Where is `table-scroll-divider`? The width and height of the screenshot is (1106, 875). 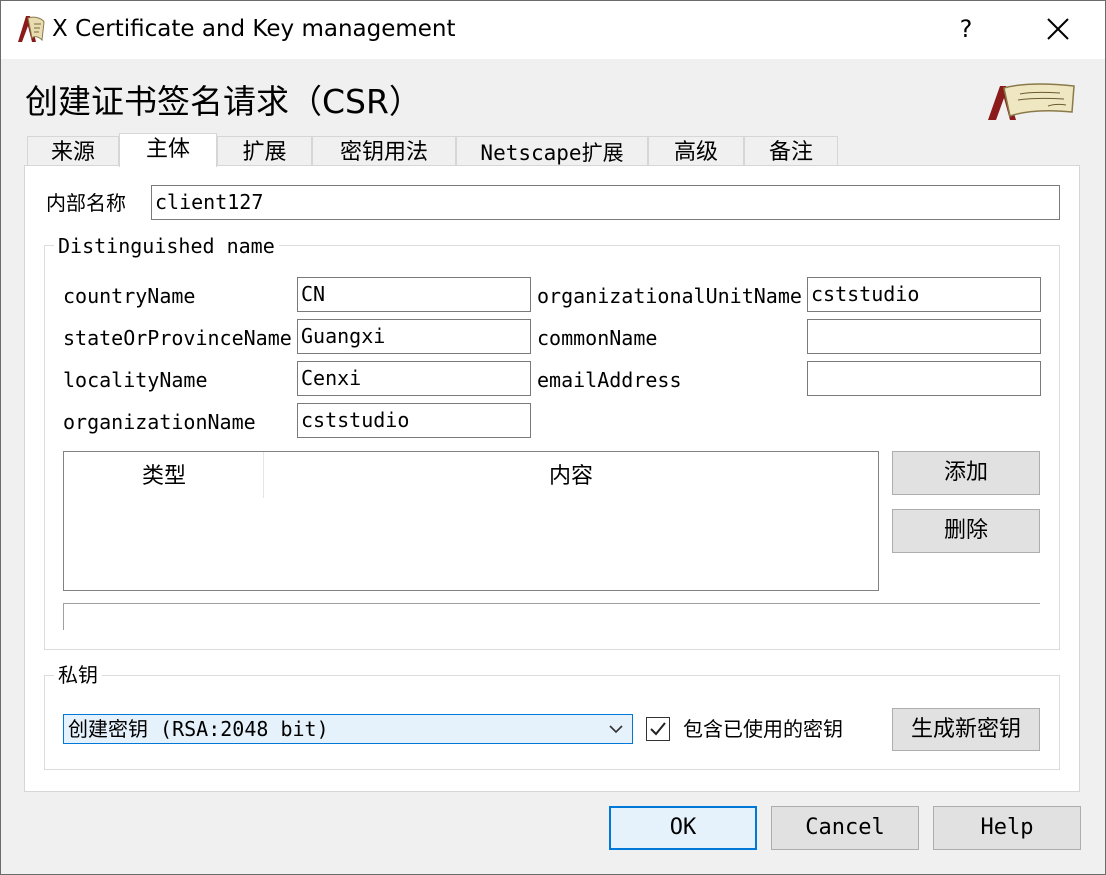
table-scroll-divider is located at coordinates (551, 603).